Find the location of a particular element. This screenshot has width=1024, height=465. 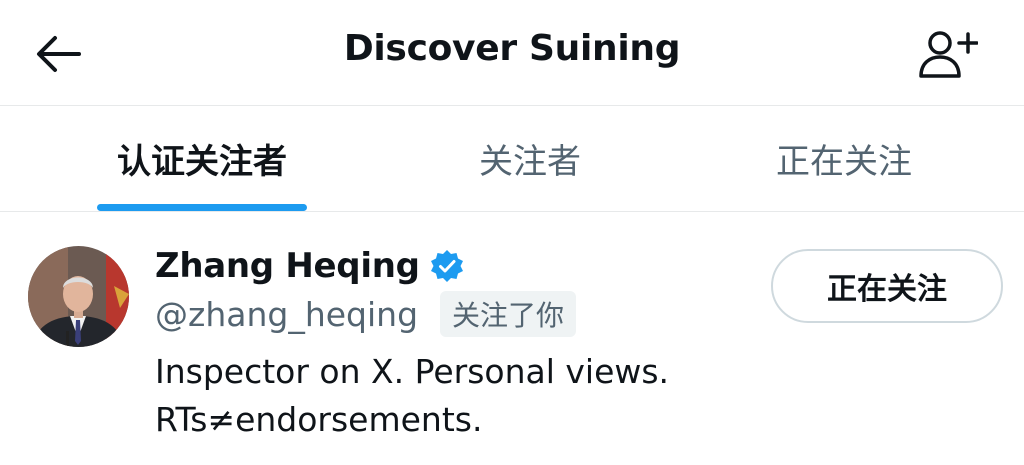

person-add-icon is located at coordinates (948, 54).